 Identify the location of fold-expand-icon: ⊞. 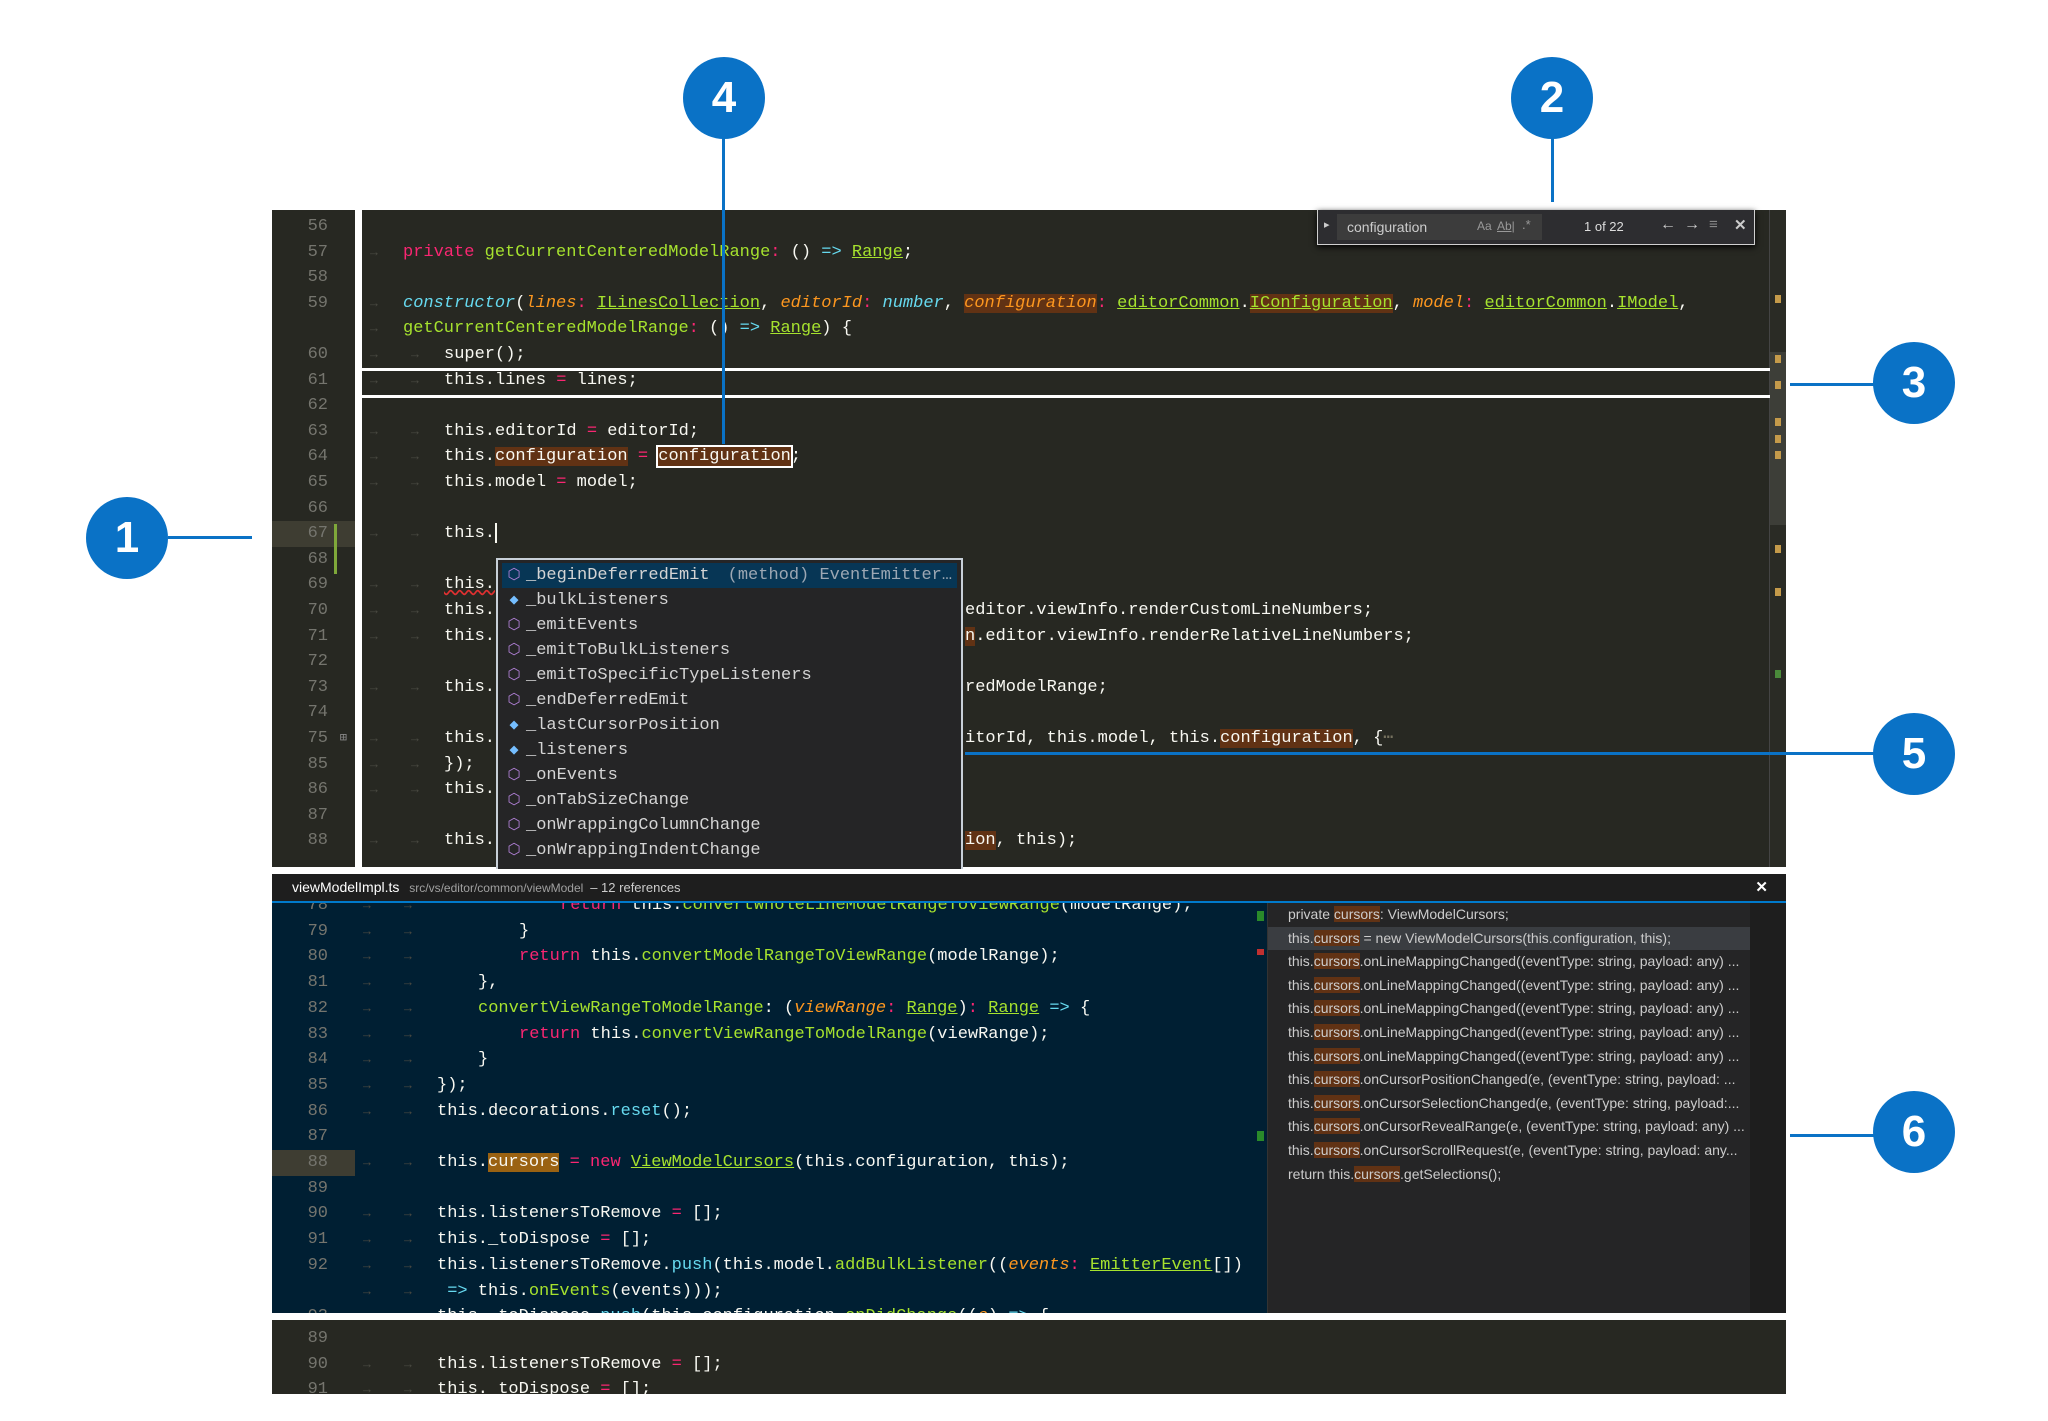
(343, 739).